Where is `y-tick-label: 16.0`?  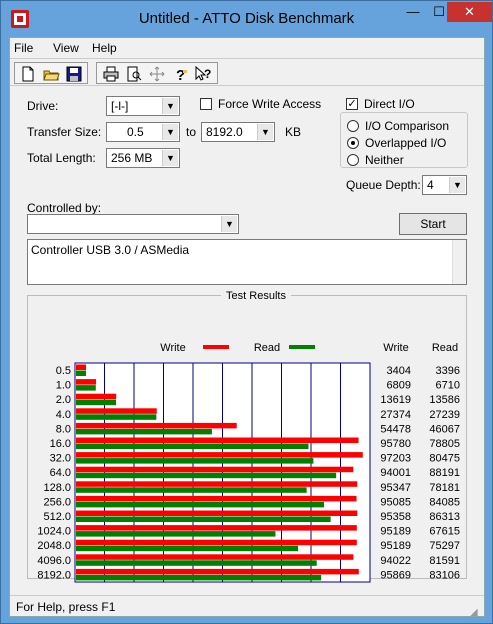
y-tick-label: 16.0 is located at coordinates (60, 444).